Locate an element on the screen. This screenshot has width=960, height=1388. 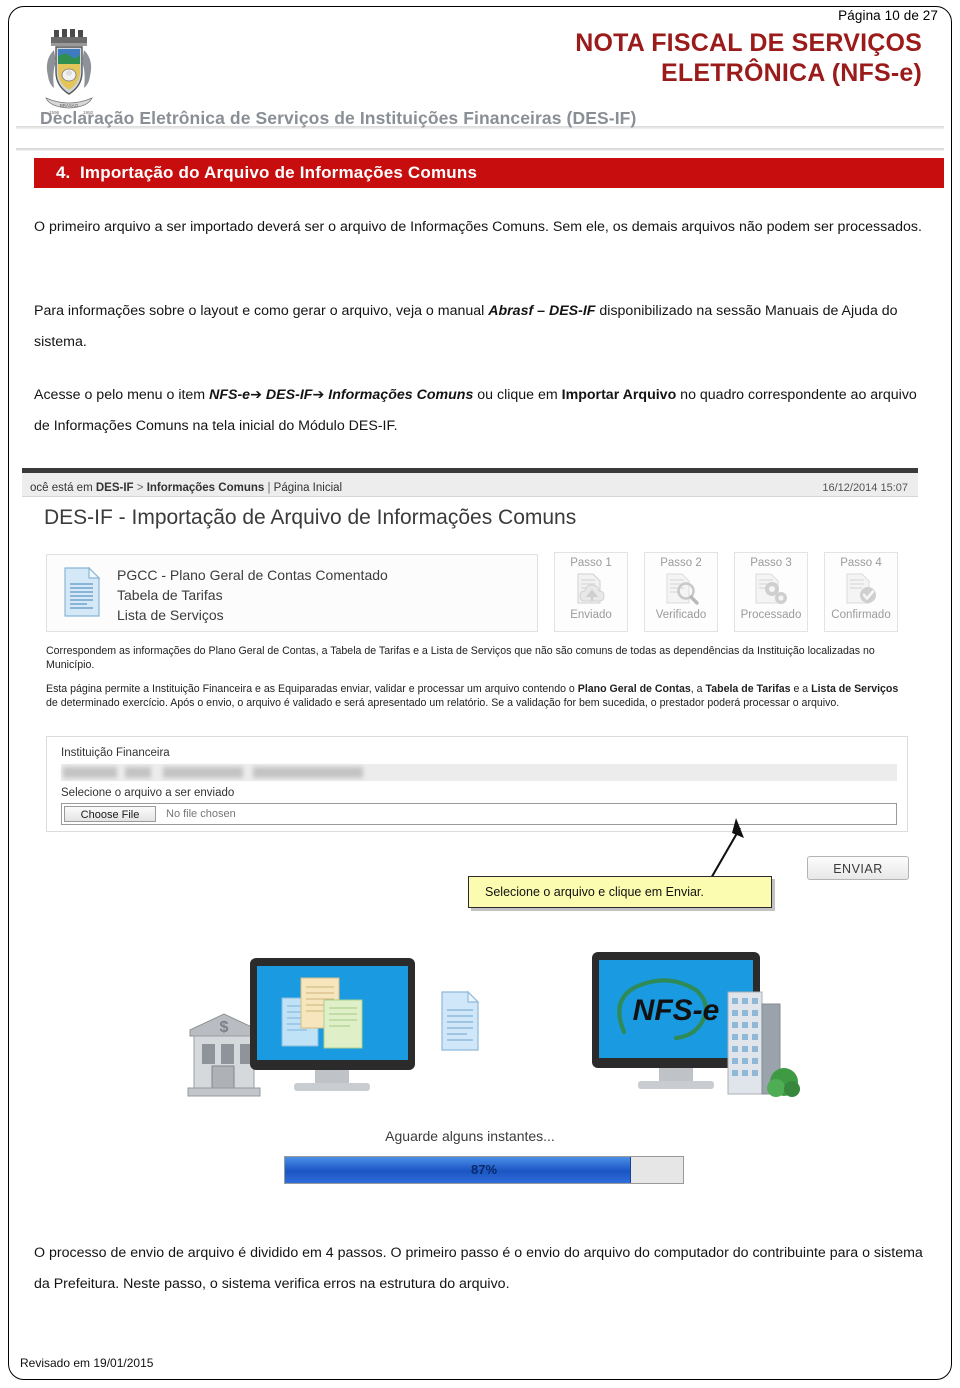
document-icon is located at coordinates (82, 591).